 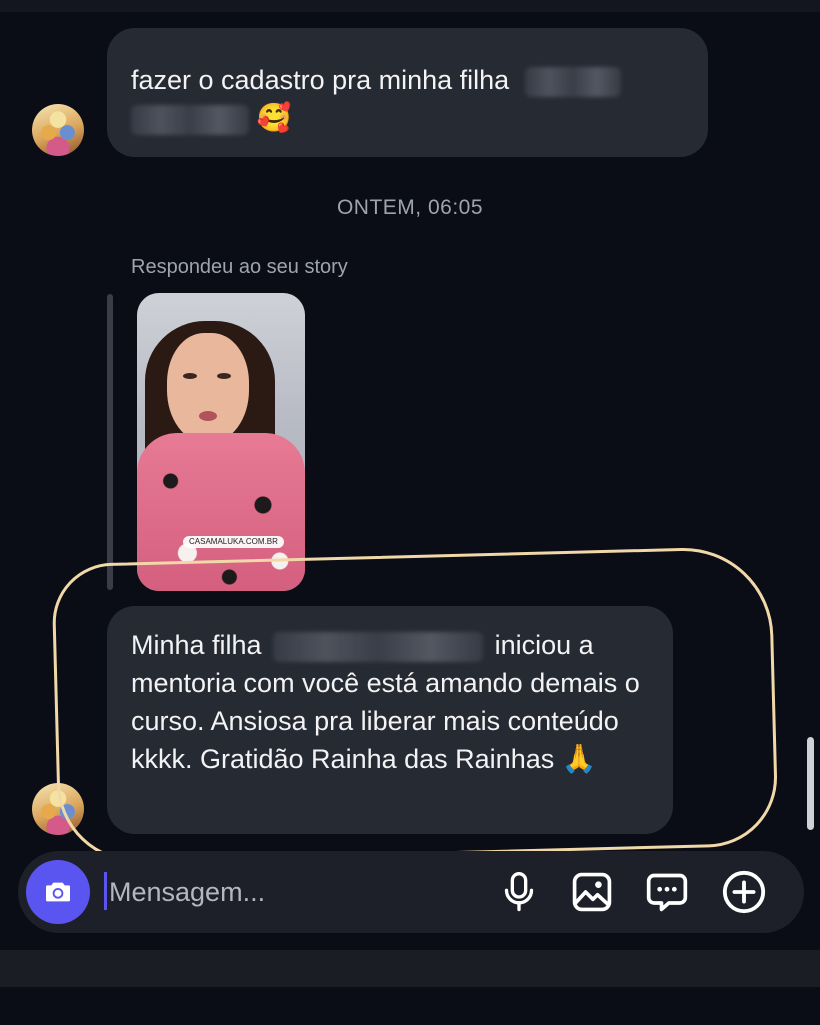 What do you see at coordinates (208, 388) in the screenshot?
I see `story-figure-face` at bounding box center [208, 388].